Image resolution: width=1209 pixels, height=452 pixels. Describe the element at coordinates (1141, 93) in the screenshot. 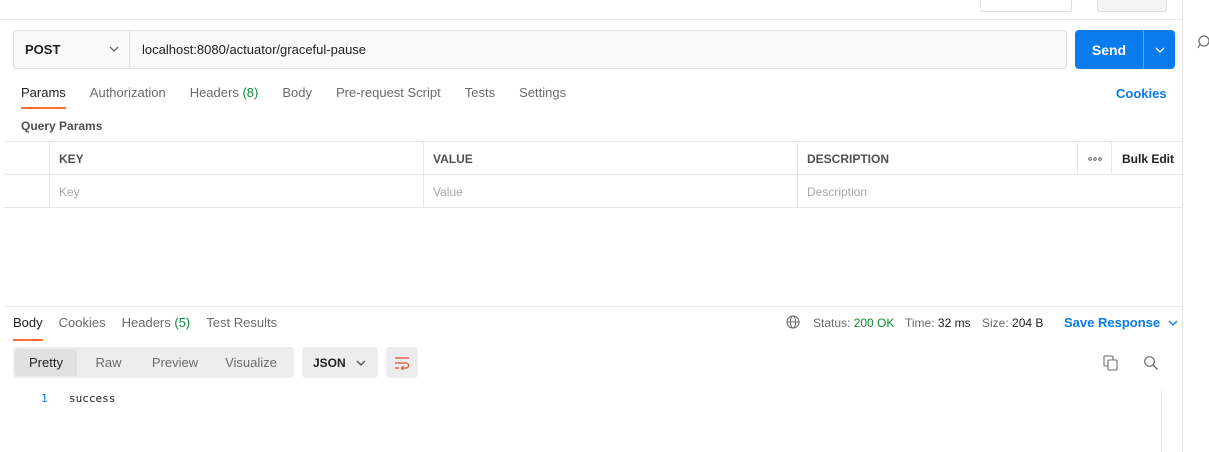

I see `cookies-link: Cookies` at that location.